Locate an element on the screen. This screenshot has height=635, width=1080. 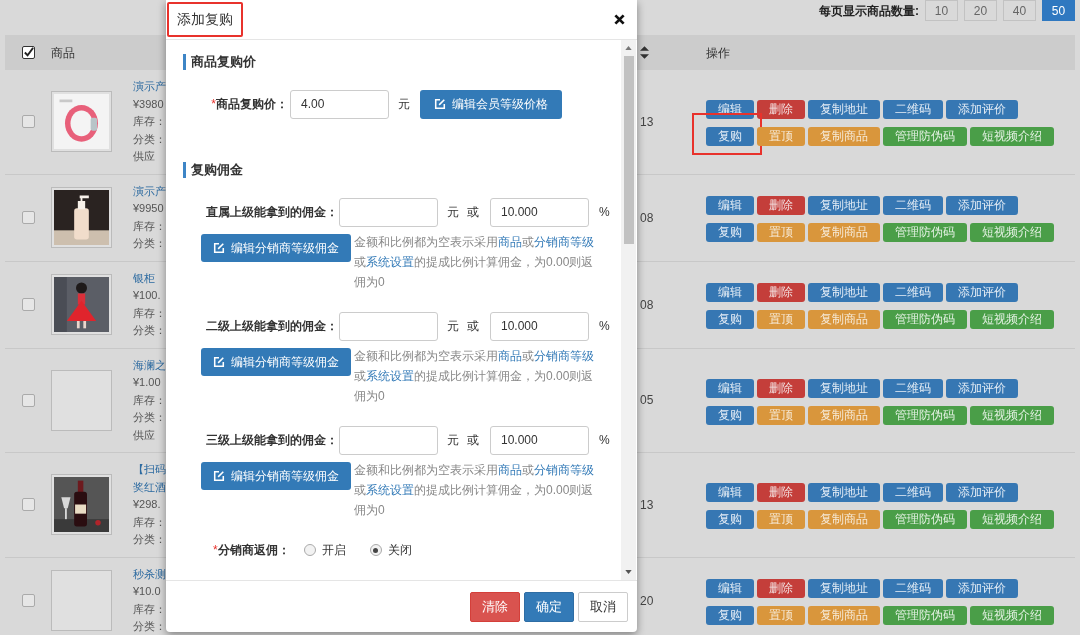
scrollbar is located at coordinates (628, 310).